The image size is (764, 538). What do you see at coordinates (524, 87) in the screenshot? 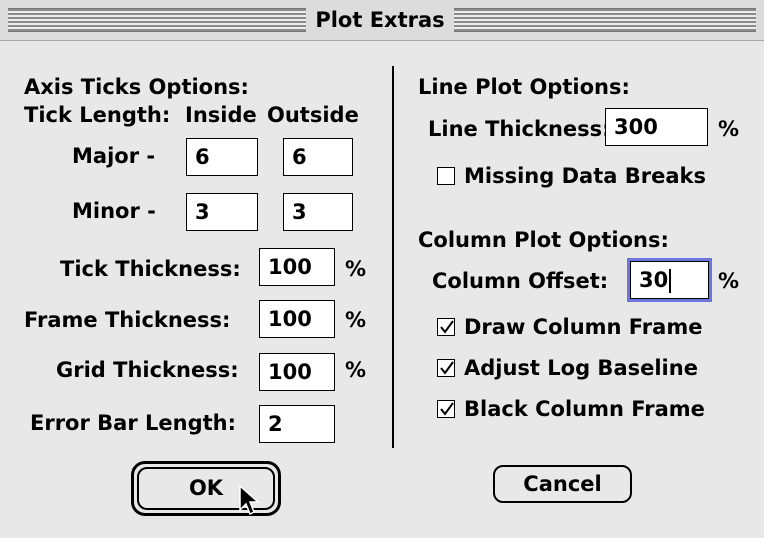
I see `line-plot-heading: Line Plot Options:` at bounding box center [524, 87].